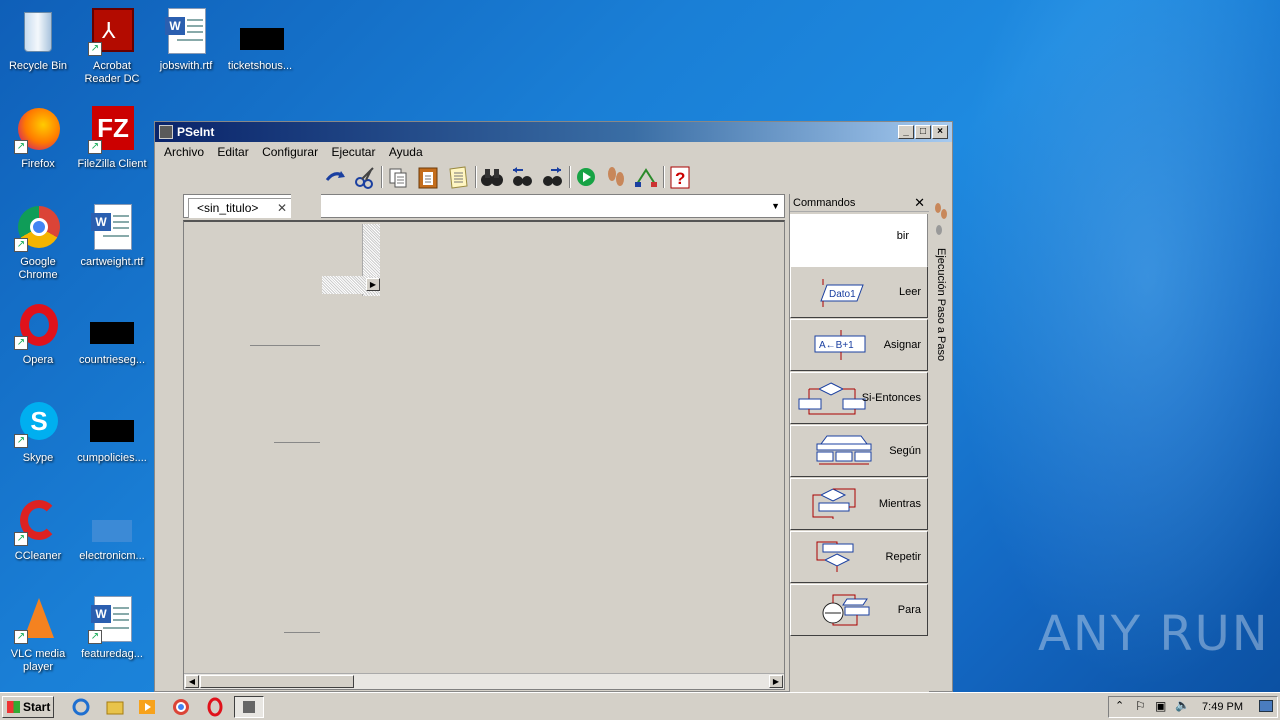 The width and height of the screenshot is (1280, 720). I want to click on scroll-left-arrow-icon: ◀, so click(192, 681).